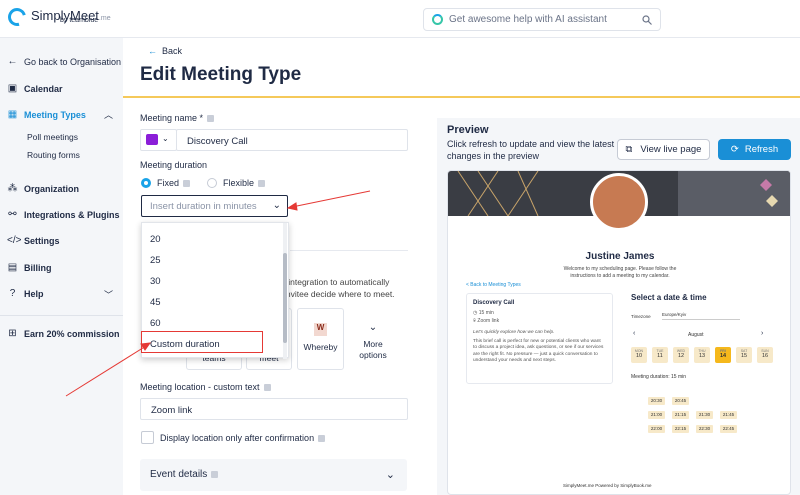 This screenshot has width=800, height=495. What do you see at coordinates (202, 342) in the screenshot?
I see `highlight-box` at bounding box center [202, 342].